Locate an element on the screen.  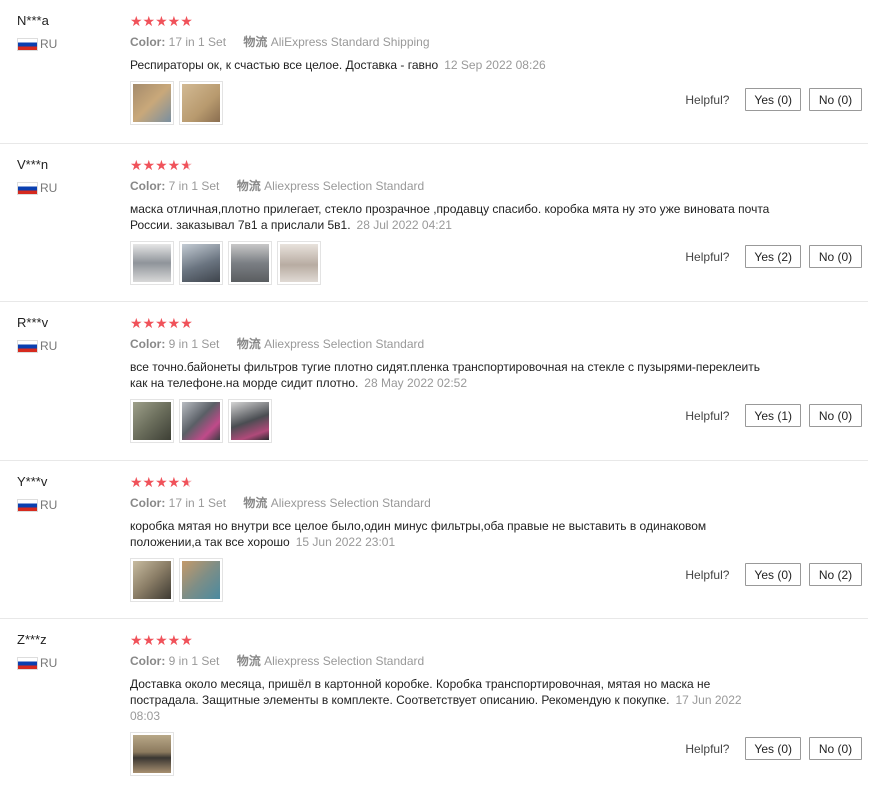
reviewer-name: V***n is located at coordinates (33, 164).